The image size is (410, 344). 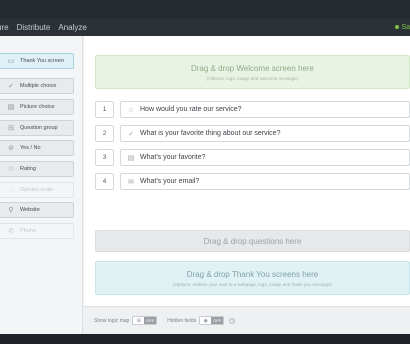 I want to click on nav-tab-structure: ure, so click(x=4, y=27).